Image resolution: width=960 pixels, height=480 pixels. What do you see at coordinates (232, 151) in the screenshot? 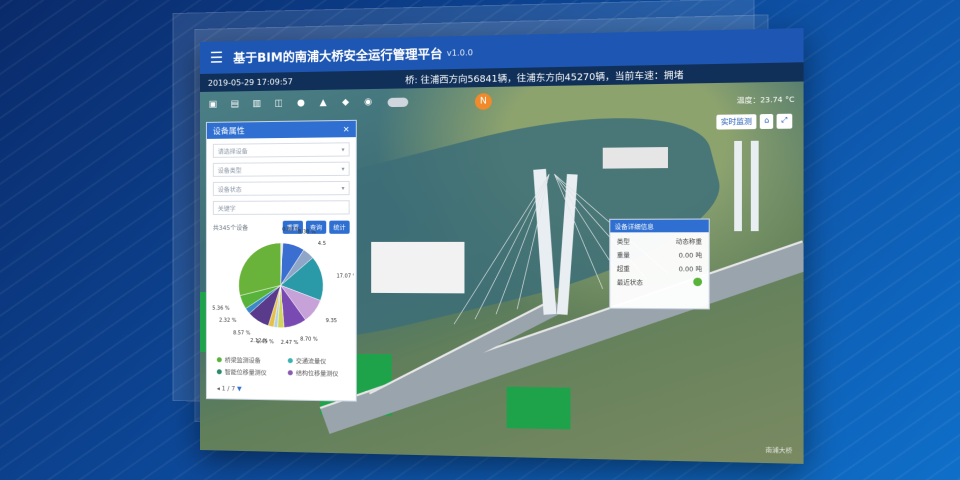
I see `filter-device-label: 请选择设备` at bounding box center [232, 151].